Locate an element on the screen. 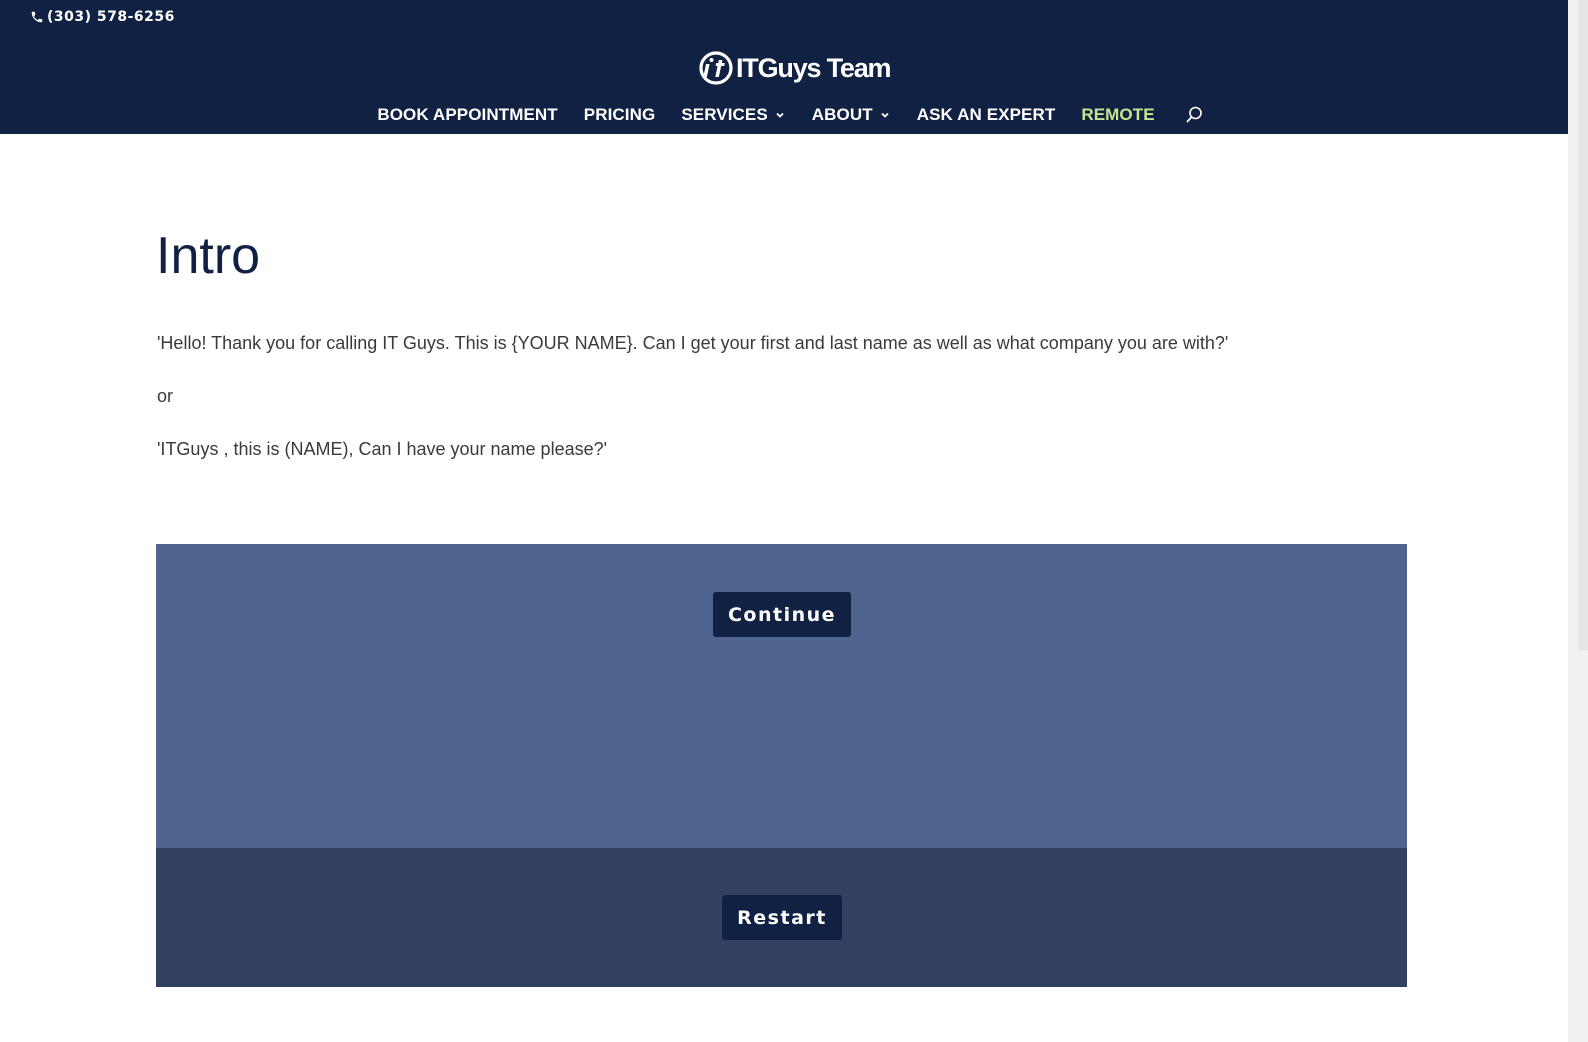 This screenshot has height=1042, width=1588. nav-about: ABOUT is located at coordinates (851, 115).